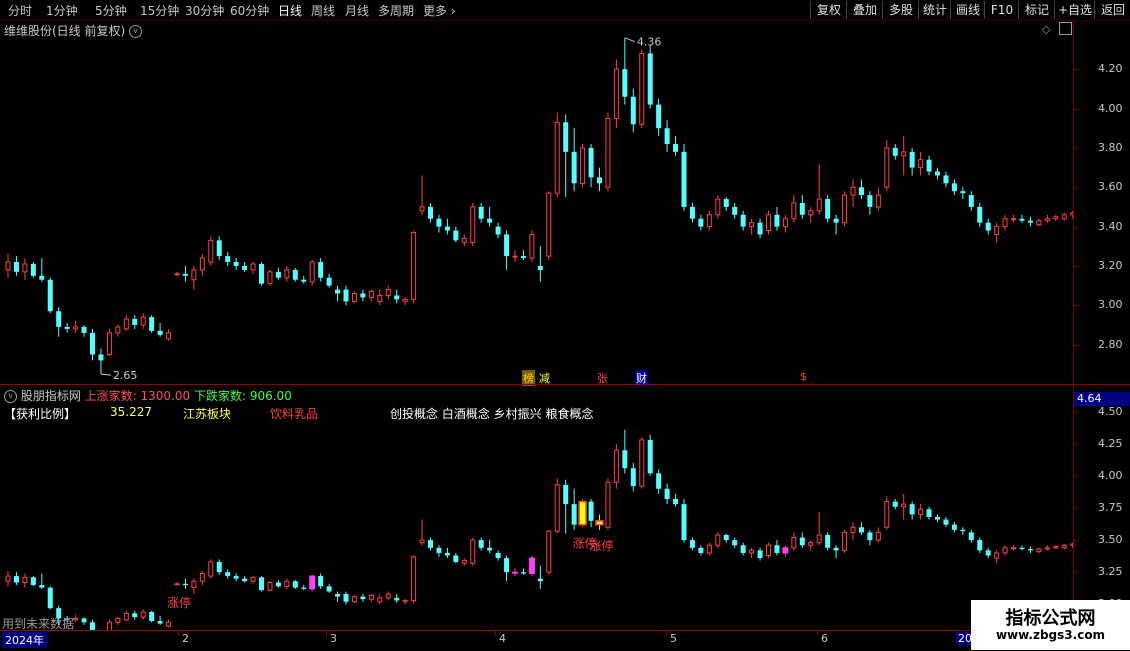 The height and width of the screenshot is (651, 1130). I want to click on marker-dollar: $, so click(803, 376).